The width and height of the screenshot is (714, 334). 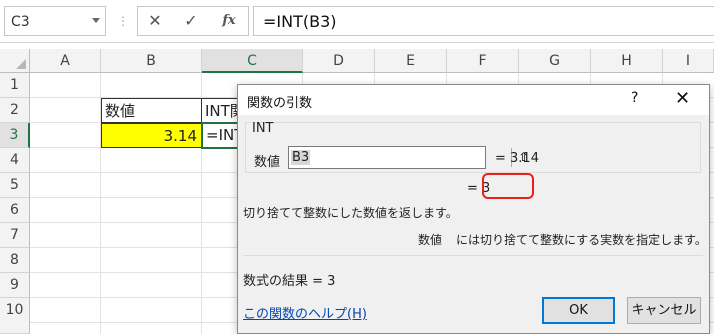 What do you see at coordinates (151, 135) in the screenshot?
I see `cell-b3: 3.14` at bounding box center [151, 135].